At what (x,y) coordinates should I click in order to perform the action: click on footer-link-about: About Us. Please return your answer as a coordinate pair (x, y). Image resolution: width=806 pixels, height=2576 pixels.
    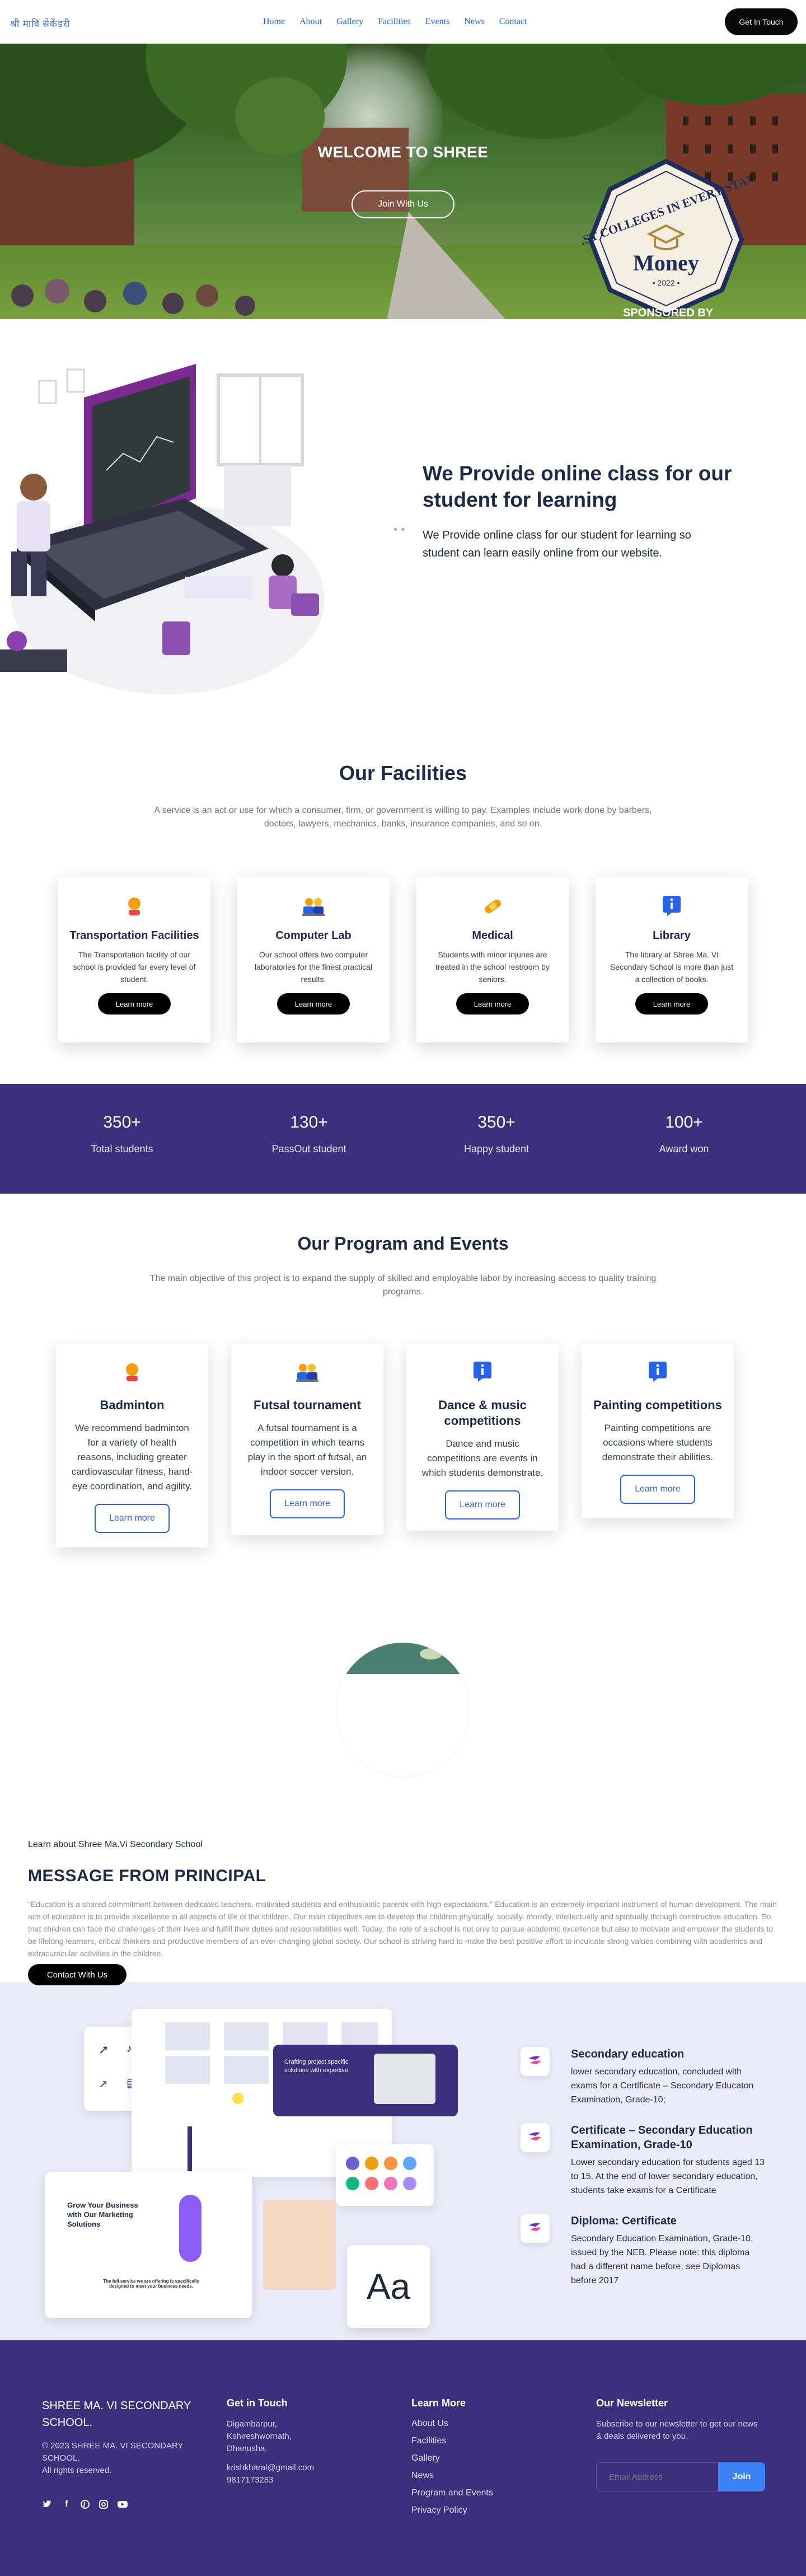
    Looking at the image, I should click on (481, 2423).